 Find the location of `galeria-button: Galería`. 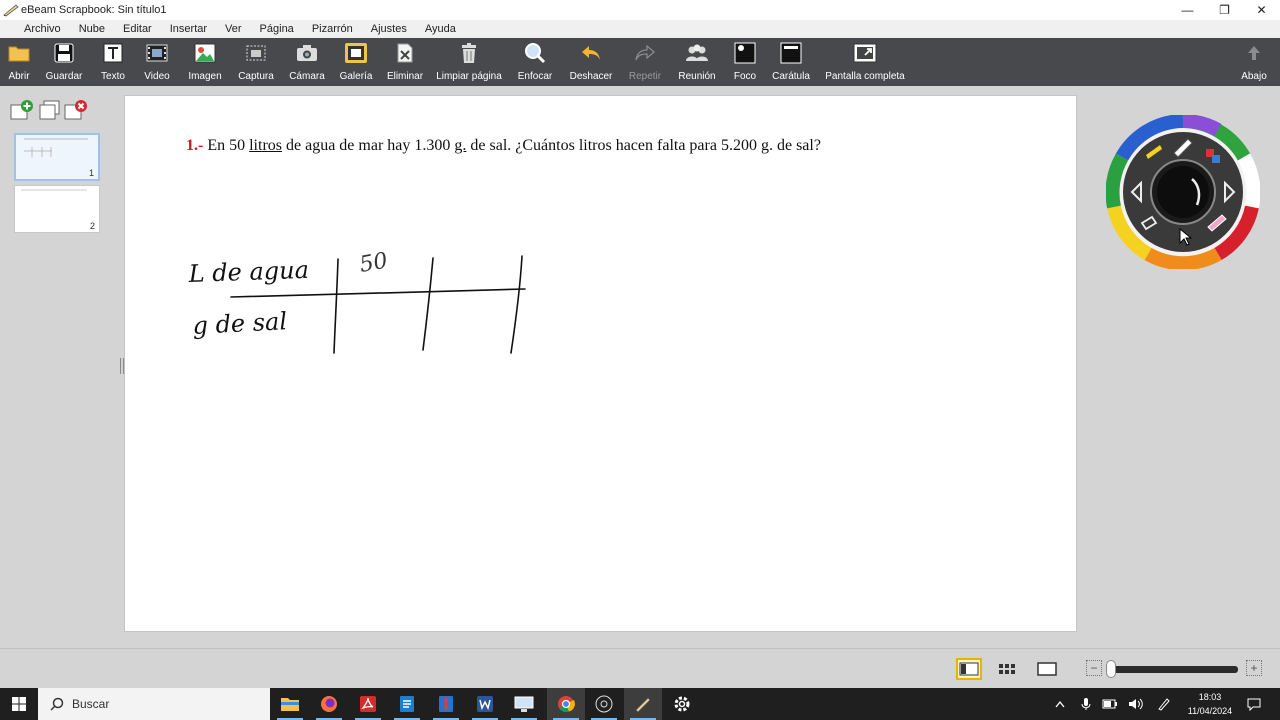

galeria-button: Galería is located at coordinates (356, 62).